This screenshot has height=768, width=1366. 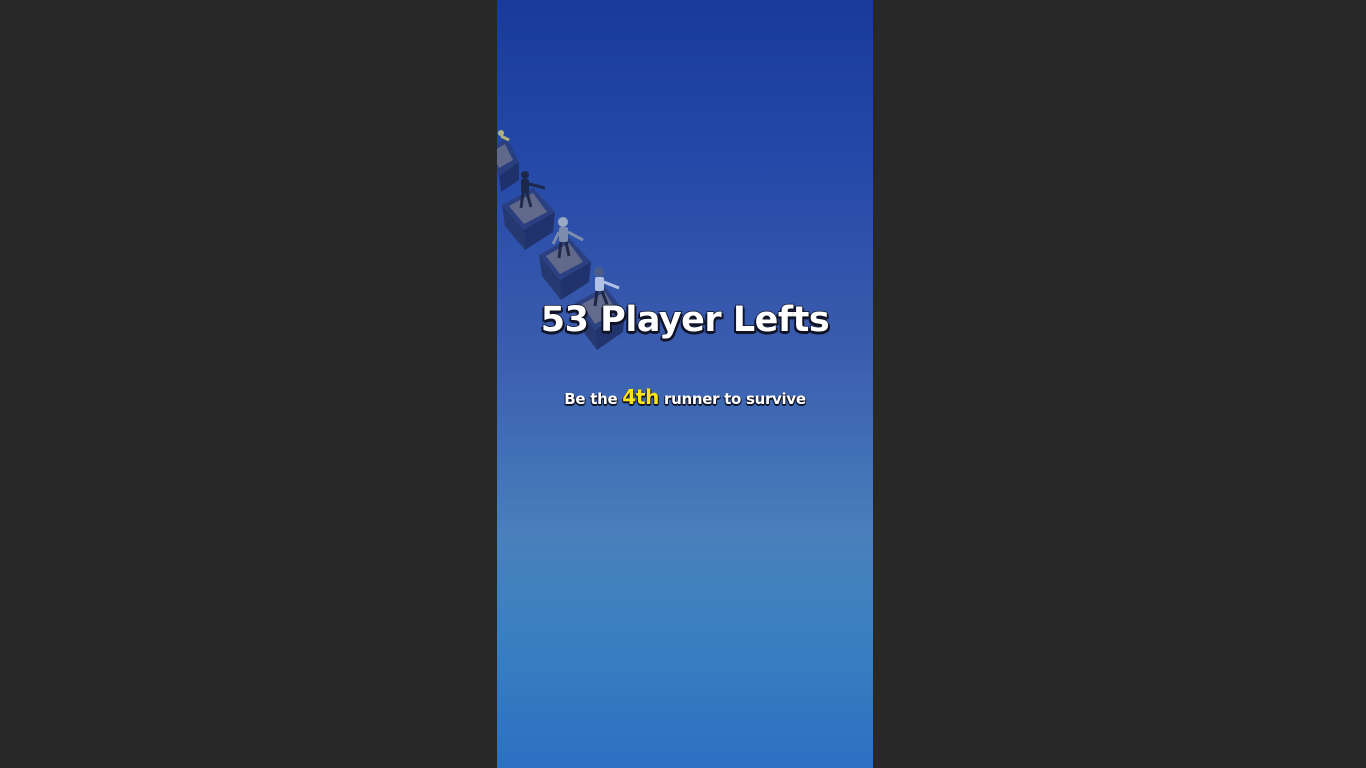 I want to click on target-rank: 4th, so click(x=641, y=397).